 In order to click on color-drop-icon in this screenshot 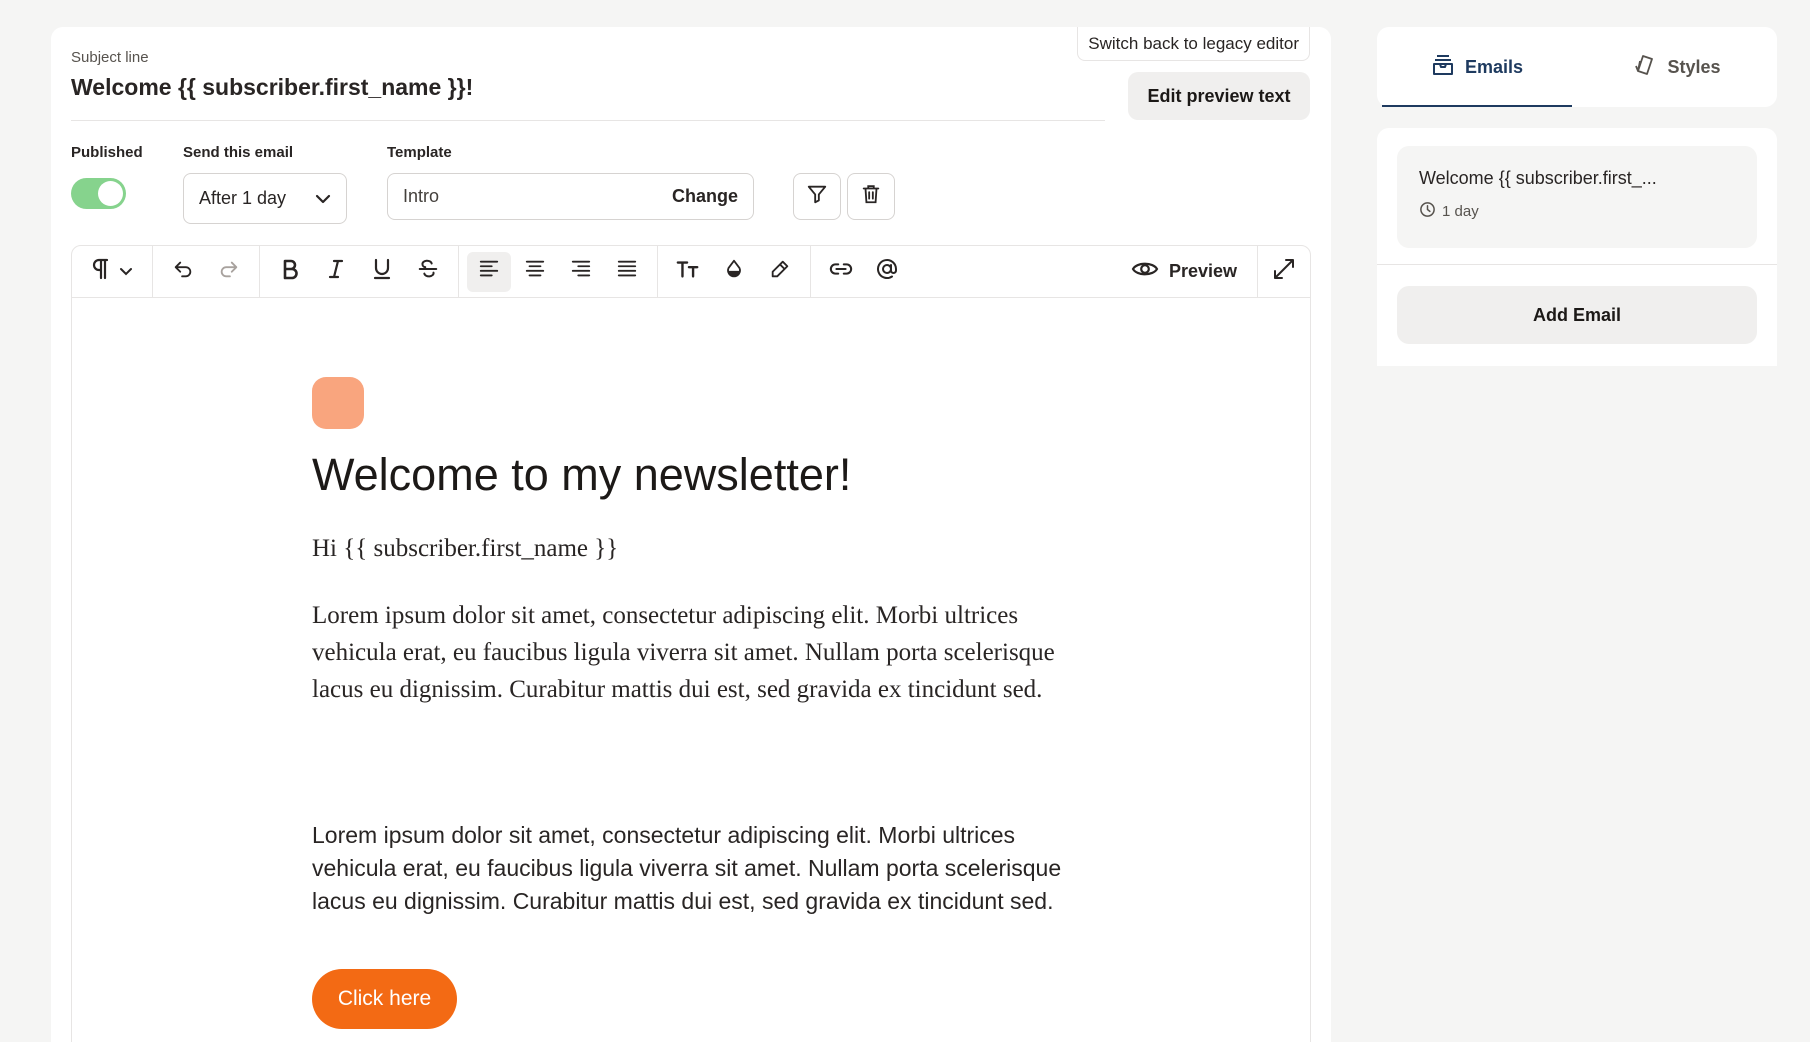, I will do `click(734, 271)`.